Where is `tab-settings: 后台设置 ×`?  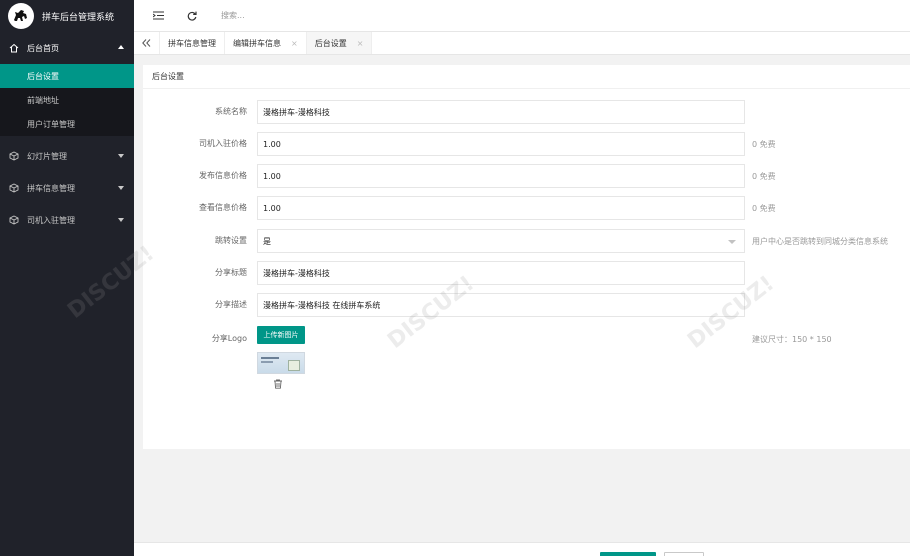
tab-settings: 后台设置 × is located at coordinates (339, 43).